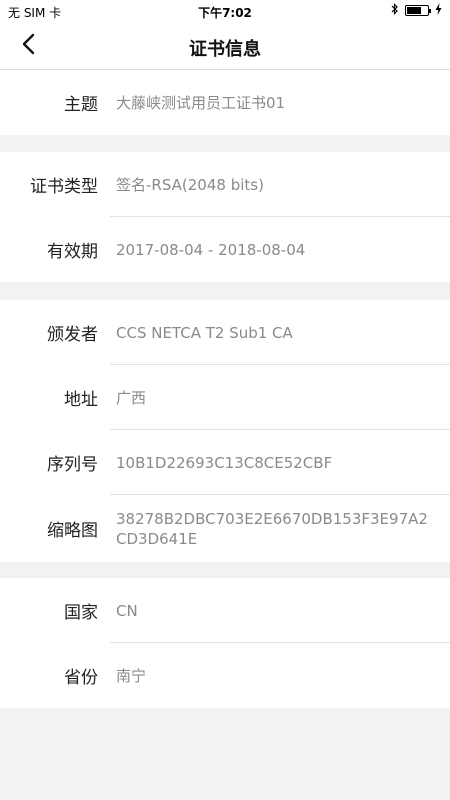 The image size is (450, 800). Describe the element at coordinates (395, 10) in the screenshot. I see `bluetooth-icon` at that location.